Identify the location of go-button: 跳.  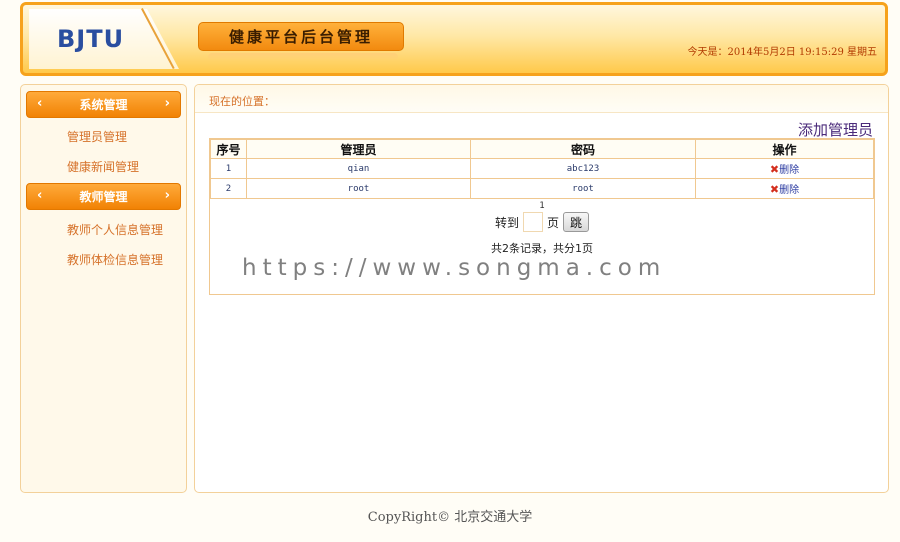
(576, 222).